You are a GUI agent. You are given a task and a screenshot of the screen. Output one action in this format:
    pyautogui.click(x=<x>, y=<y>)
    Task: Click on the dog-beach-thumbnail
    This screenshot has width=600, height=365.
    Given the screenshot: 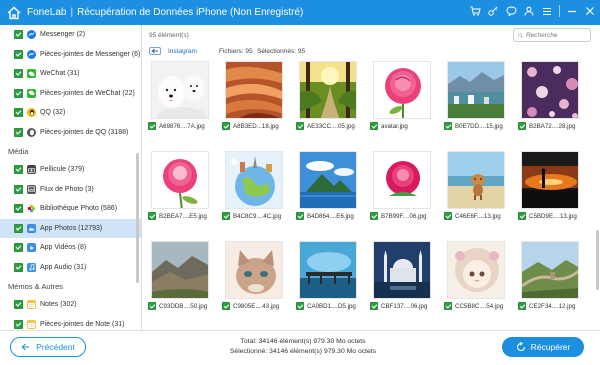 What is the action you would take?
    pyautogui.click(x=476, y=180)
    